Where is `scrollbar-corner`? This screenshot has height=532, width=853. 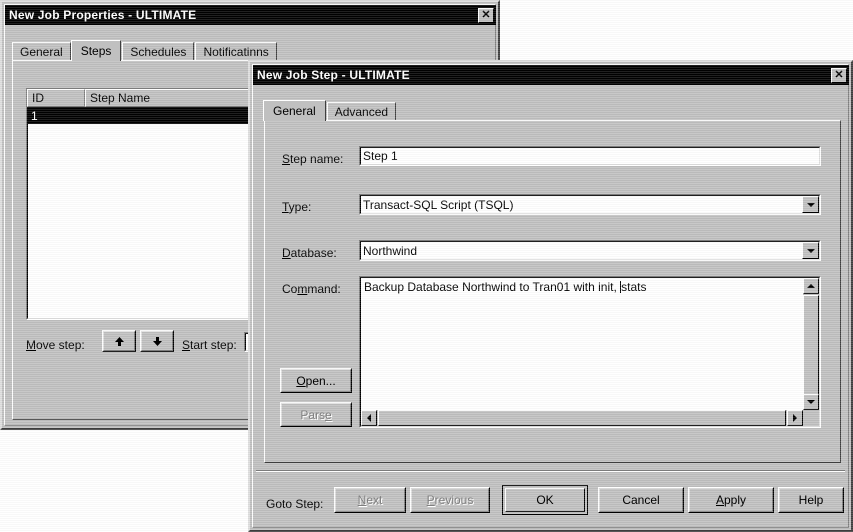 scrollbar-corner is located at coordinates (811, 418).